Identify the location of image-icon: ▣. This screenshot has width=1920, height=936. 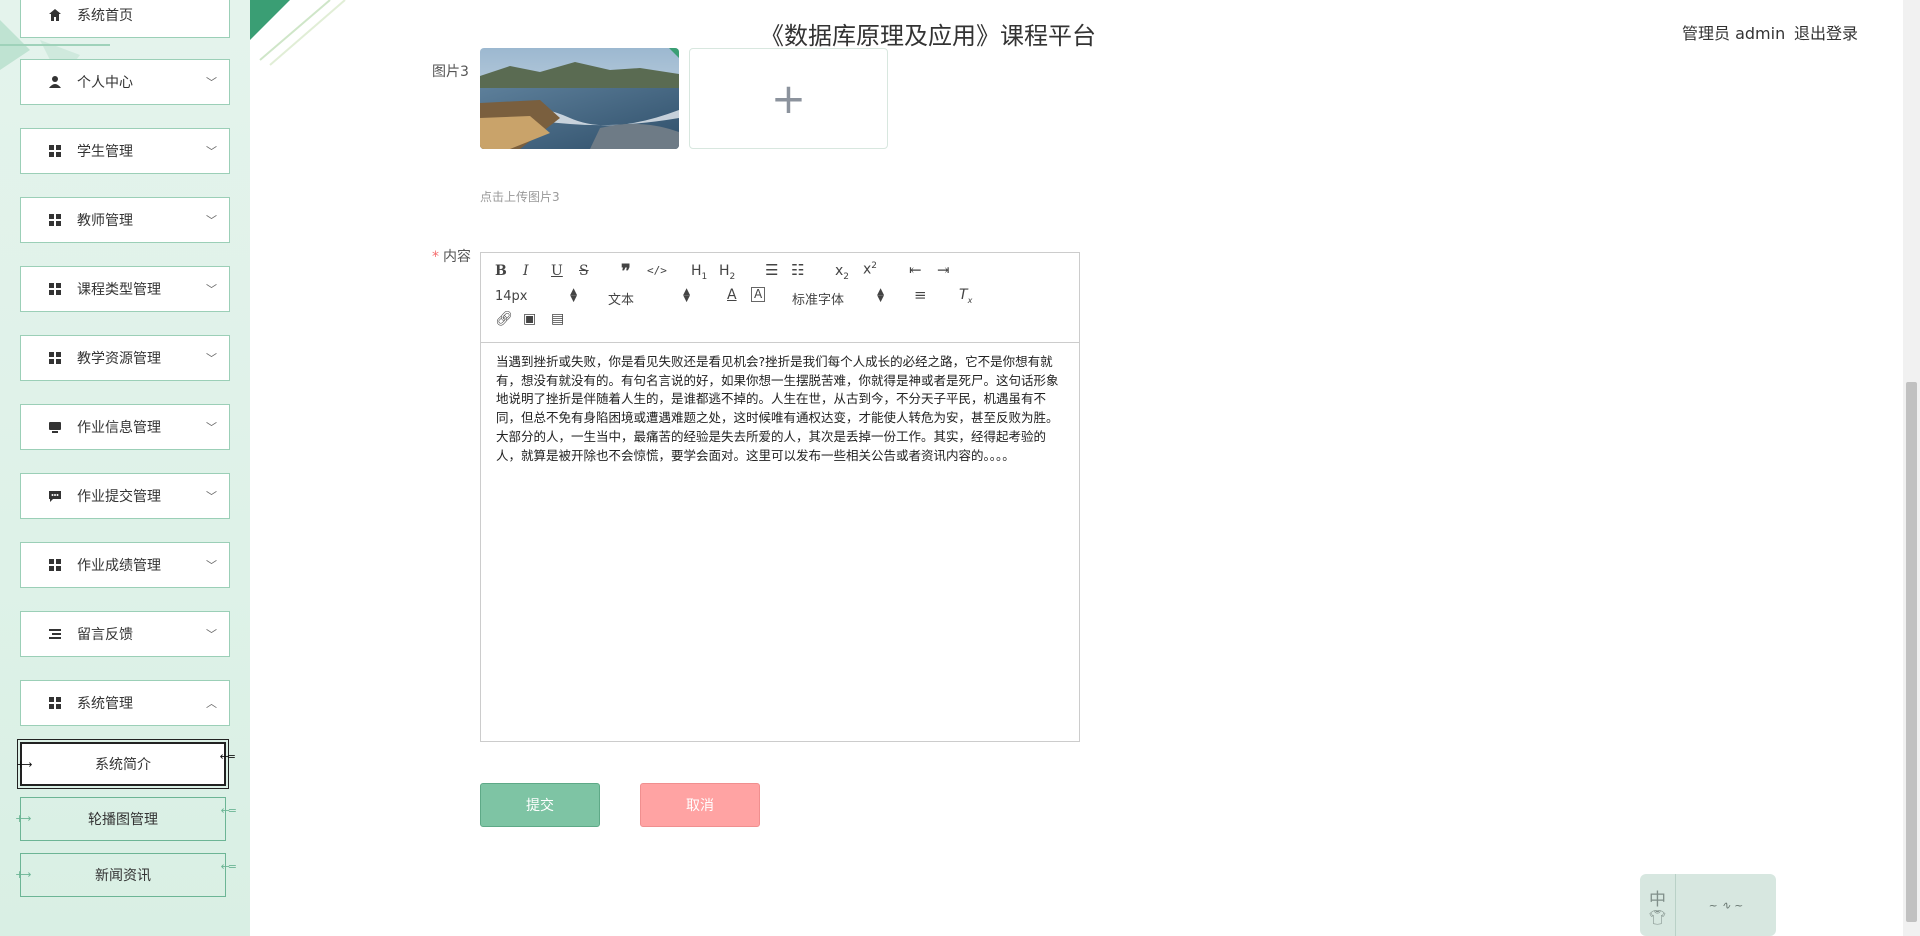
(529, 319).